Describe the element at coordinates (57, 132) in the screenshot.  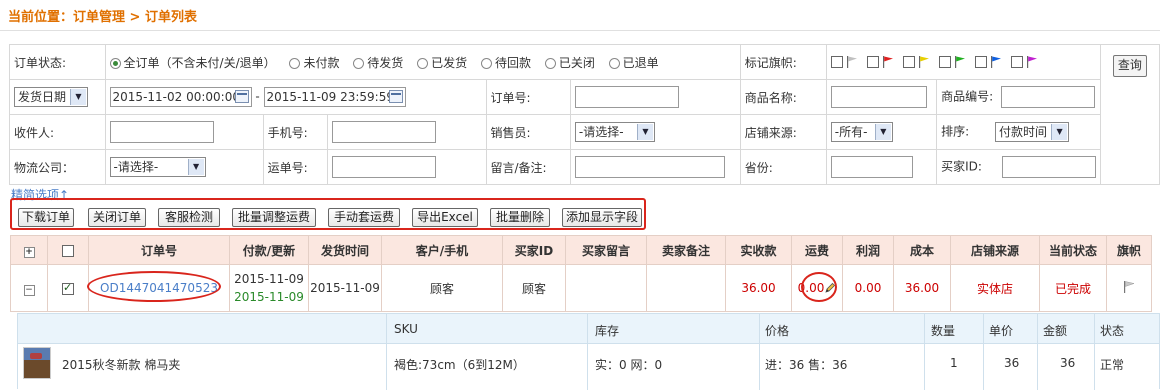
I see `receiver-label: 收件人:` at that location.